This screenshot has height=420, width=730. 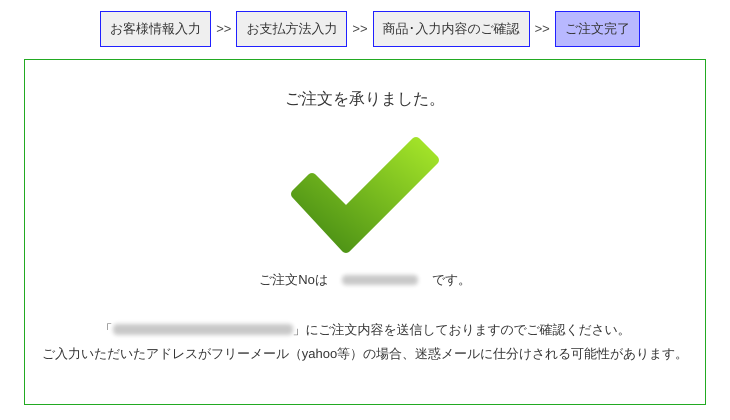 What do you see at coordinates (365, 354) in the screenshot?
I see `free-mail-notice: ご入力いただいたアドレスがフリーメール（yahoo等）の場合、迷惑メールに仕分けされる可能性があります。` at bounding box center [365, 354].